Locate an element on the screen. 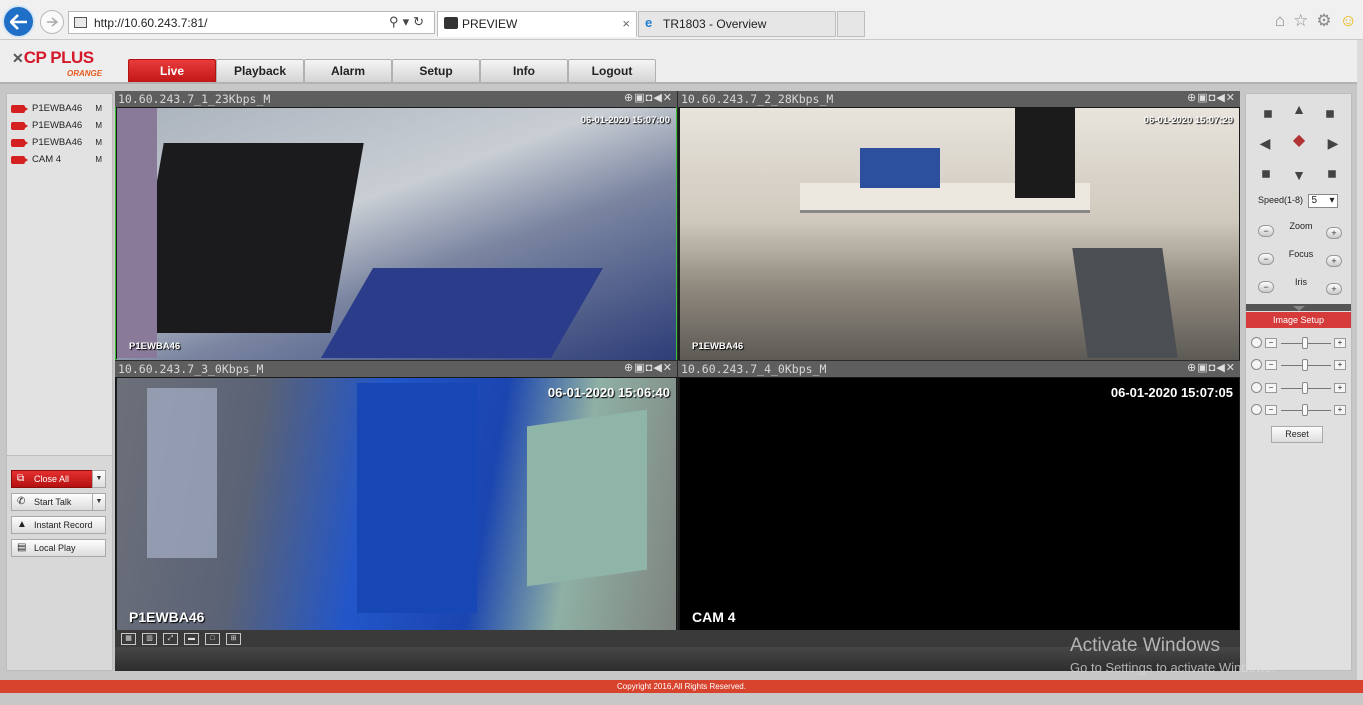 The height and width of the screenshot is (705, 1363). brightness-plus: + is located at coordinates (1340, 343).